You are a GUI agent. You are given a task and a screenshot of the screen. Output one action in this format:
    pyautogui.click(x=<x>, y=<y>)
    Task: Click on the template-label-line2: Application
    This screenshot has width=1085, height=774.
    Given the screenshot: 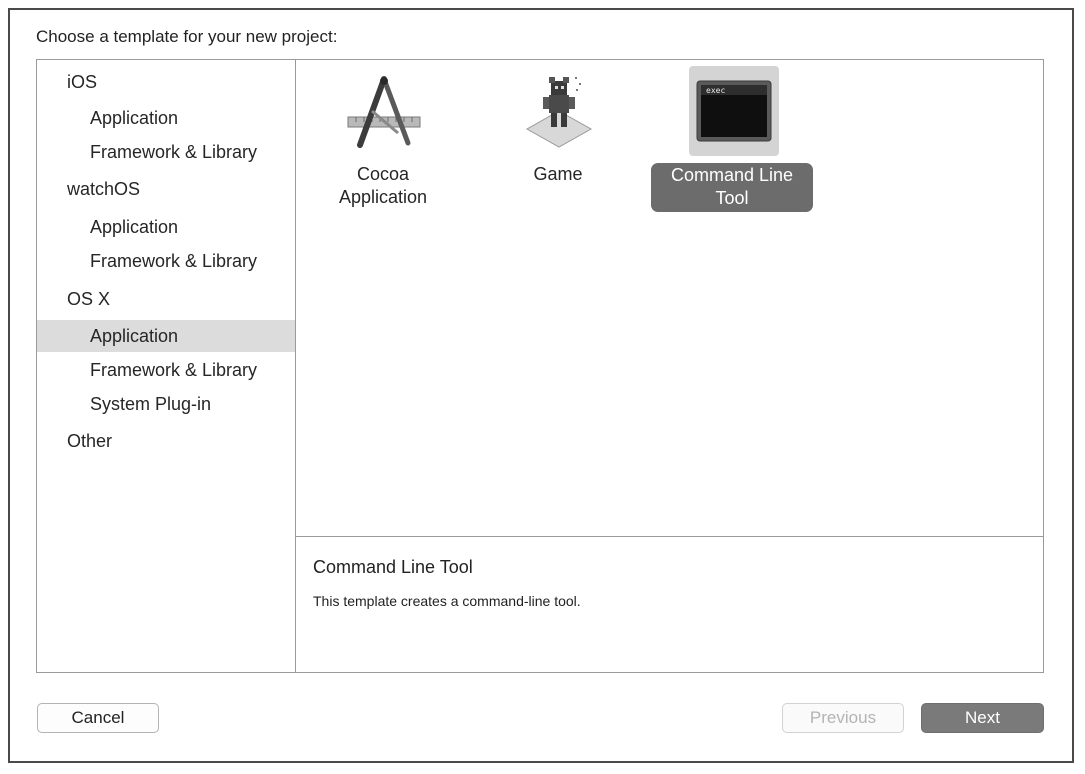 What is the action you would take?
    pyautogui.click(x=383, y=197)
    